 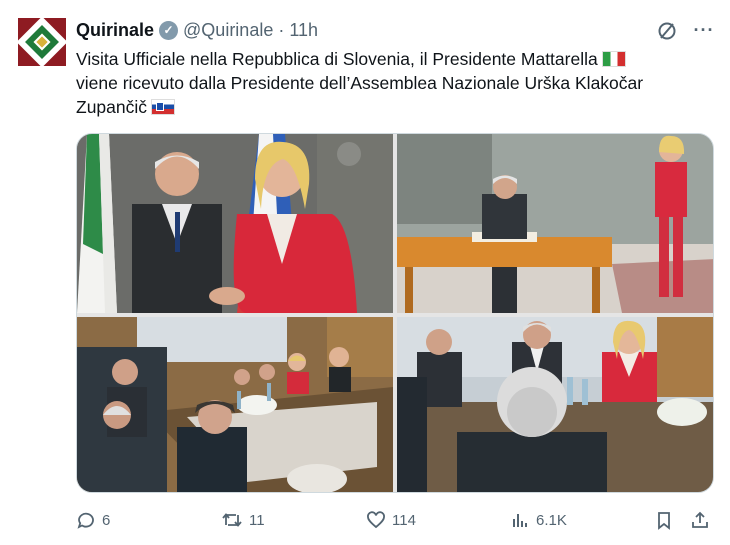 What do you see at coordinates (303, 30) in the screenshot?
I see `timestamp: 11h` at bounding box center [303, 30].